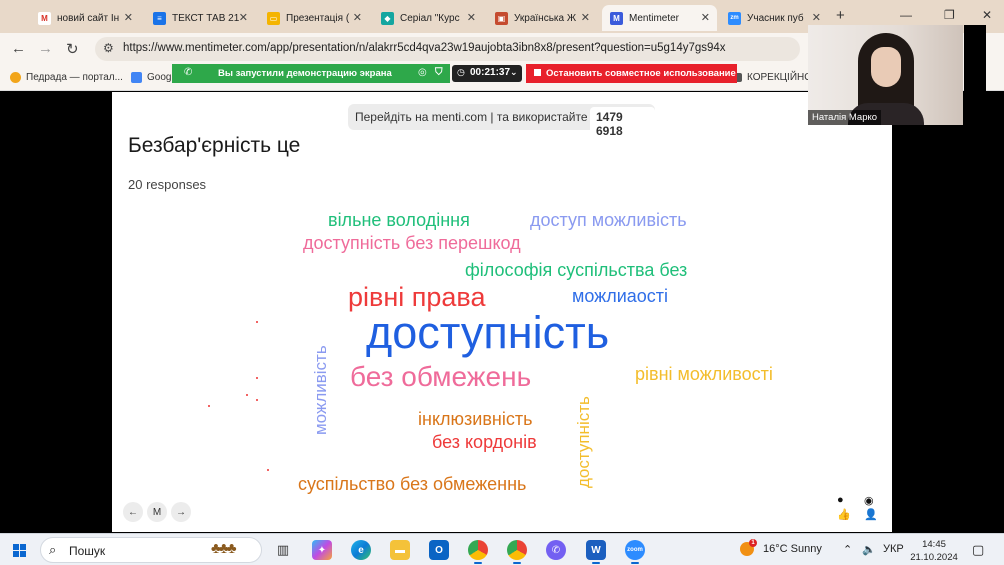 This screenshot has width=1004, height=565. Describe the element at coordinates (840, 15) in the screenshot. I see `new-tab-icon: +` at that location.